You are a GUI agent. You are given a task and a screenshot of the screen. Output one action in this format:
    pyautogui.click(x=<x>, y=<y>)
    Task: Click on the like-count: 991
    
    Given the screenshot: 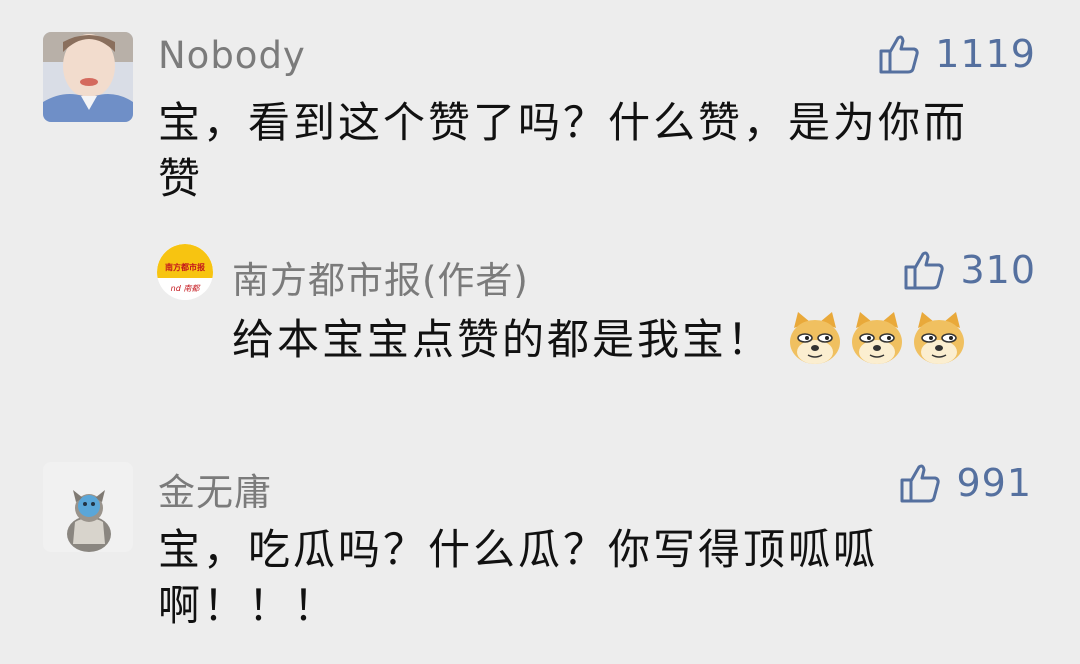 What is the action you would take?
    pyautogui.click(x=994, y=483)
    